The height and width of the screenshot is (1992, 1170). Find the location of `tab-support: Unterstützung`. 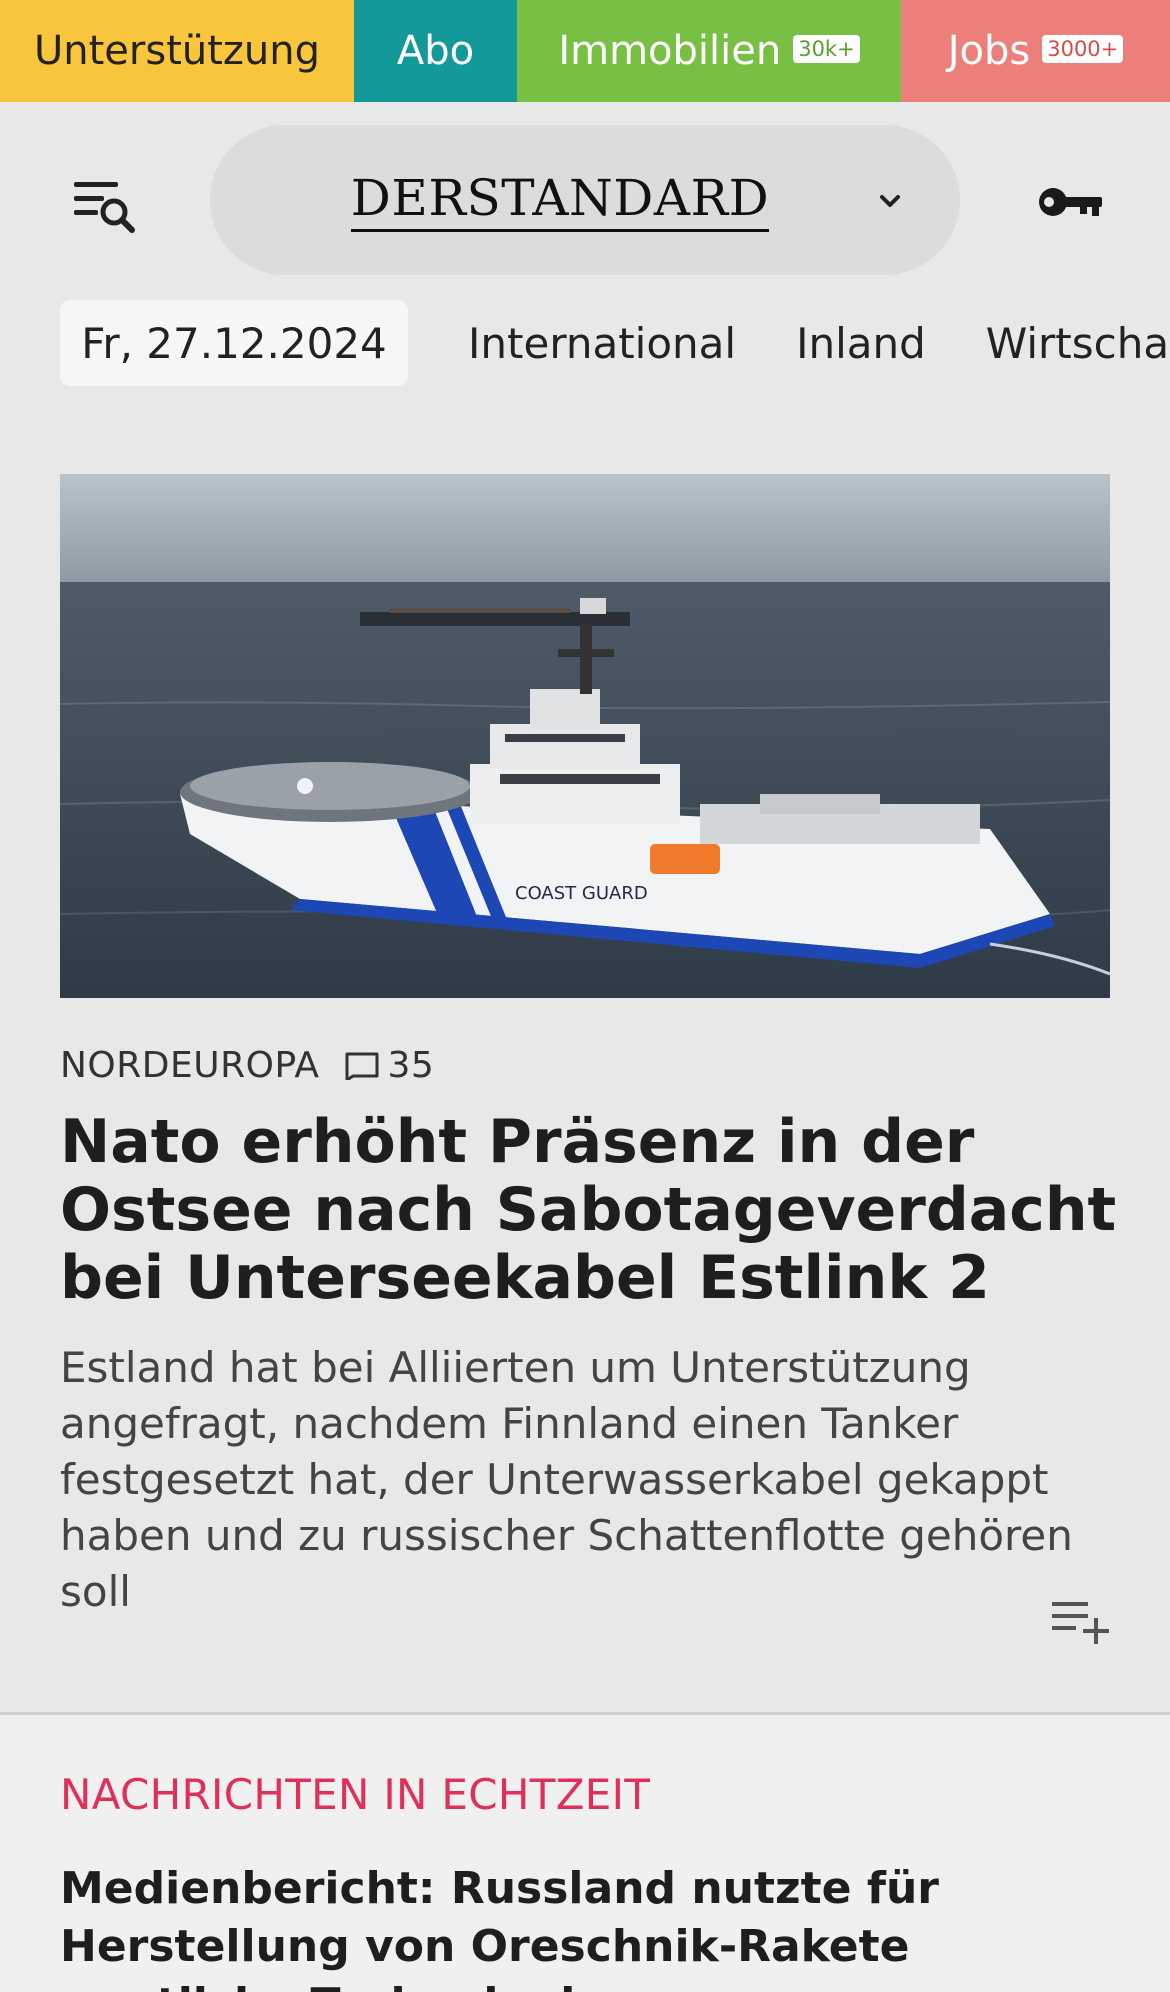

tab-support: Unterstützung is located at coordinates (177, 51).